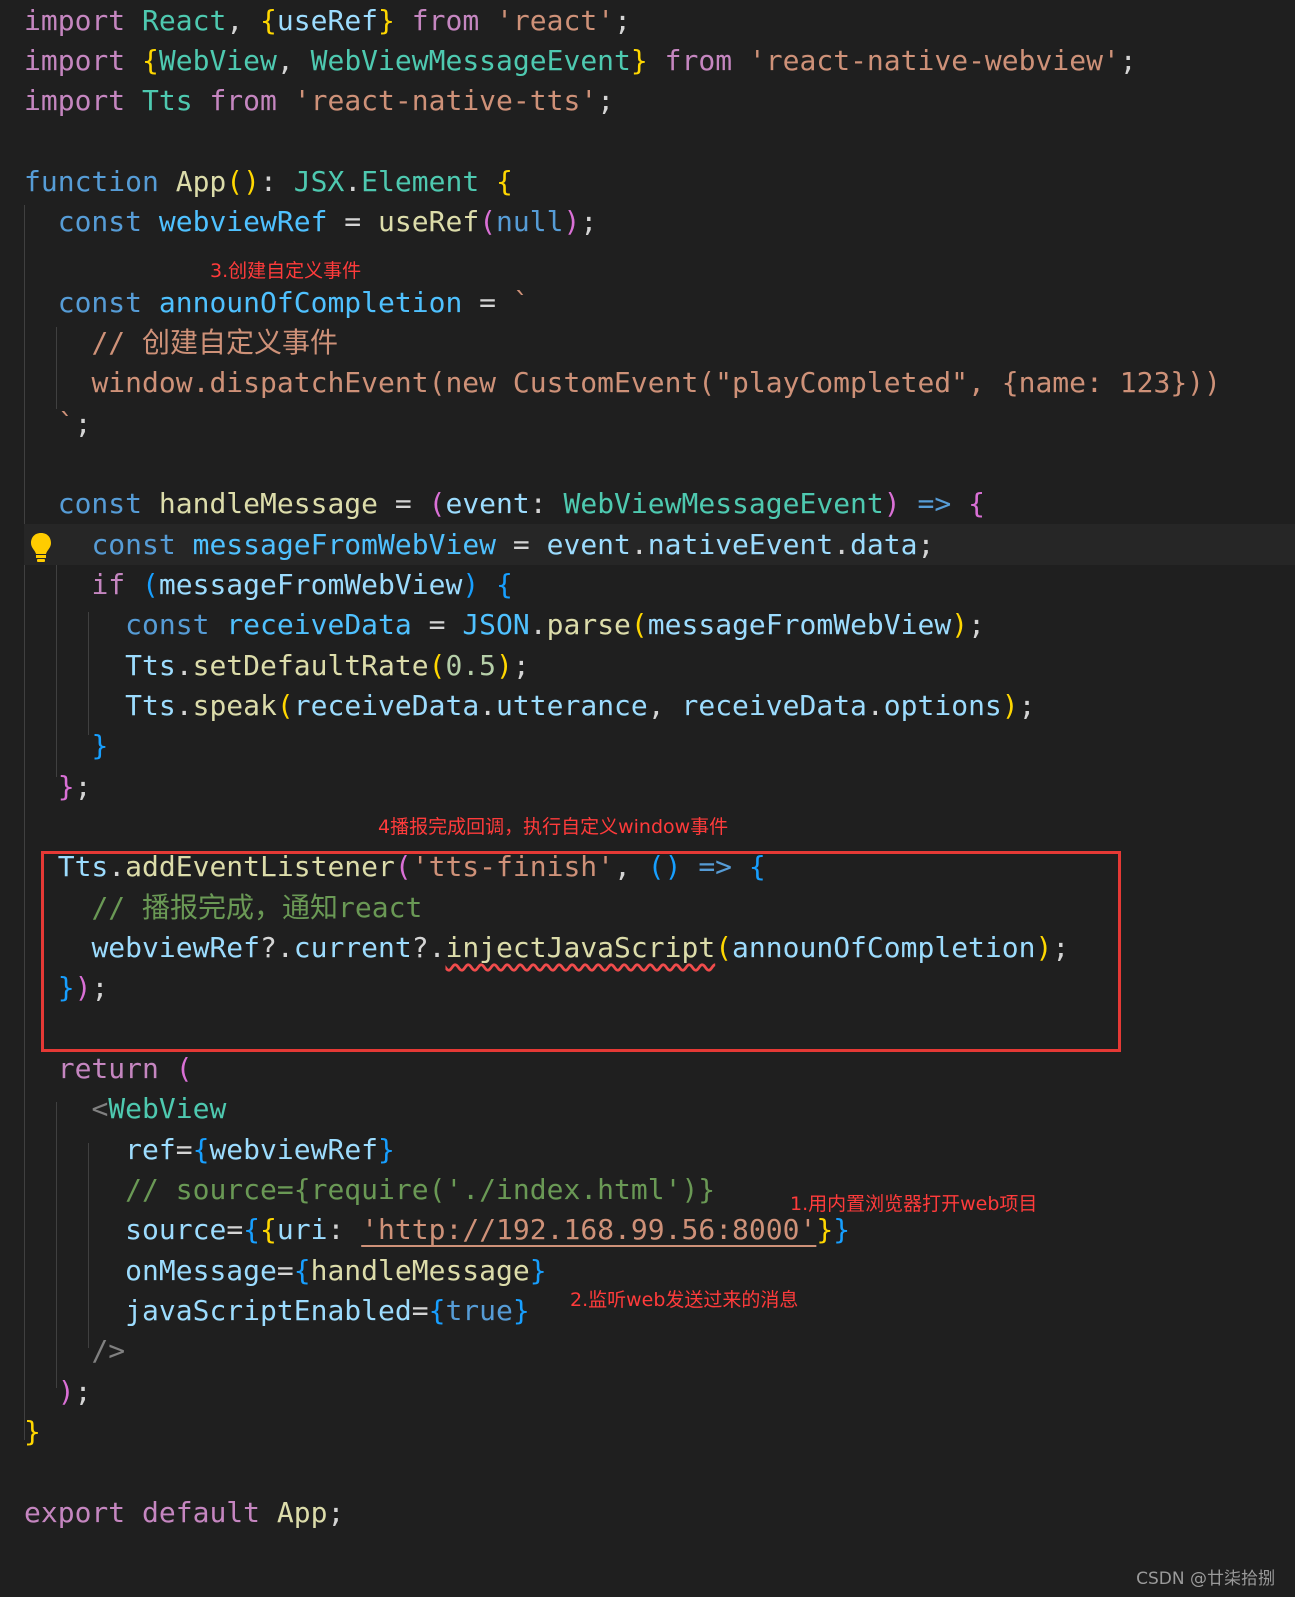  I want to click on code-line: />, so click(62, 1350).